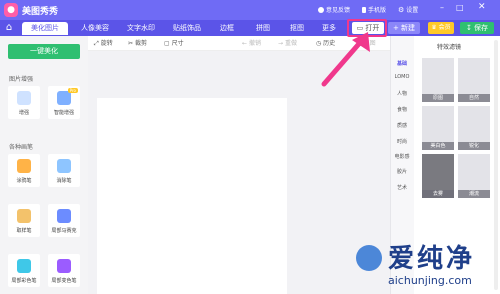 The image size is (500, 294). What do you see at coordinates (460, 7) in the screenshot?
I see `maximize-icon: □` at bounding box center [460, 7].